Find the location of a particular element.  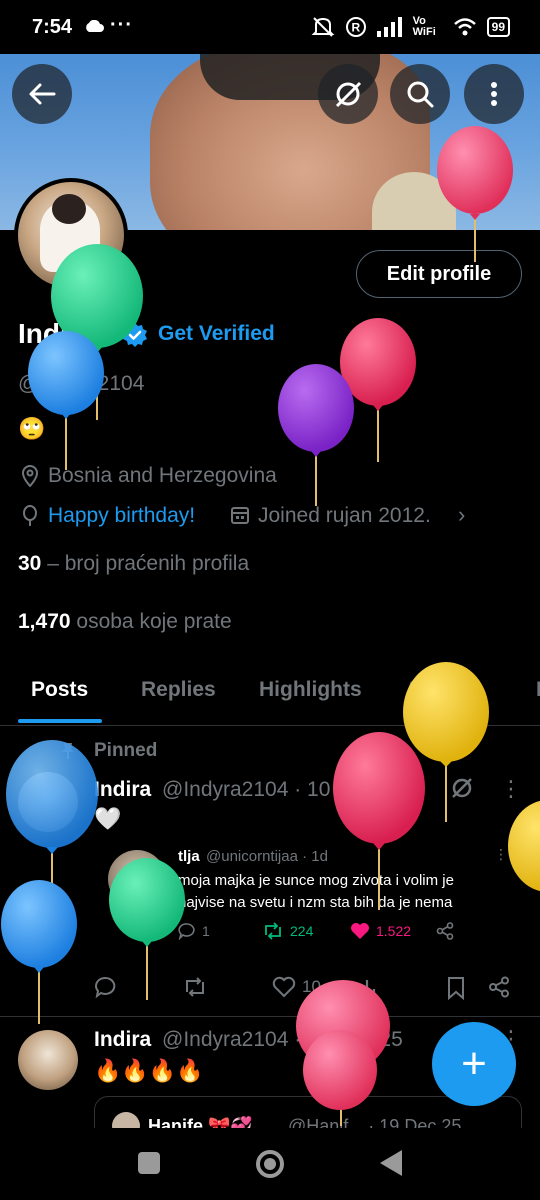

profile-handle: @Indyra2104 is located at coordinates (81, 383).